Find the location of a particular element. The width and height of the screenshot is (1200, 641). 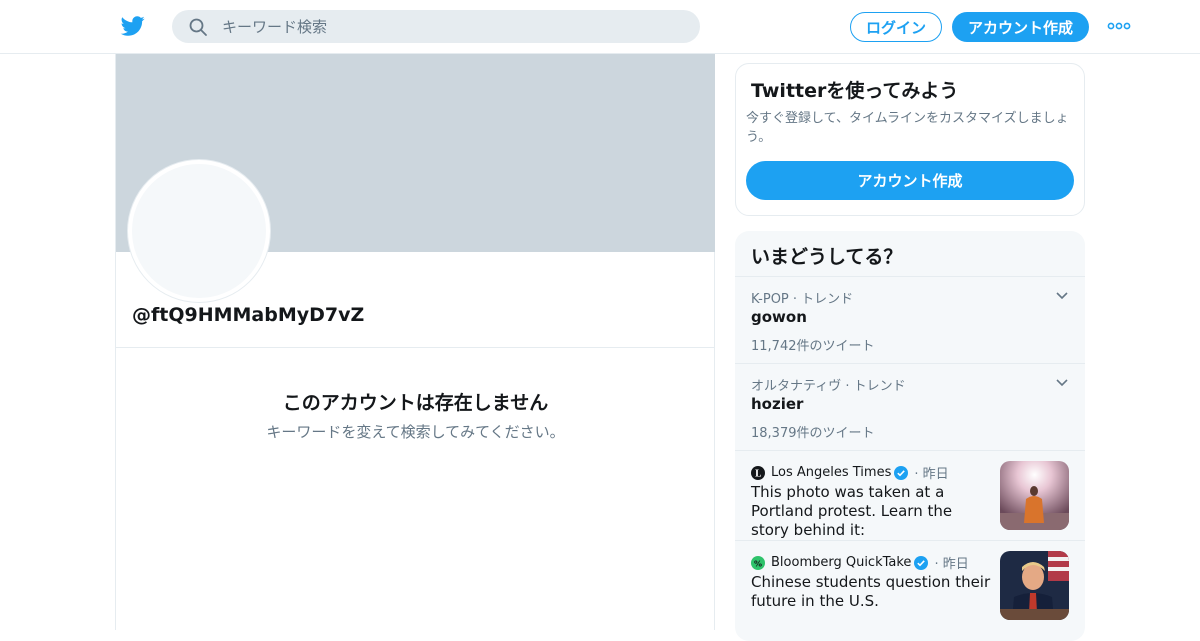

publisher-logo-icon: L is located at coordinates (758, 472).